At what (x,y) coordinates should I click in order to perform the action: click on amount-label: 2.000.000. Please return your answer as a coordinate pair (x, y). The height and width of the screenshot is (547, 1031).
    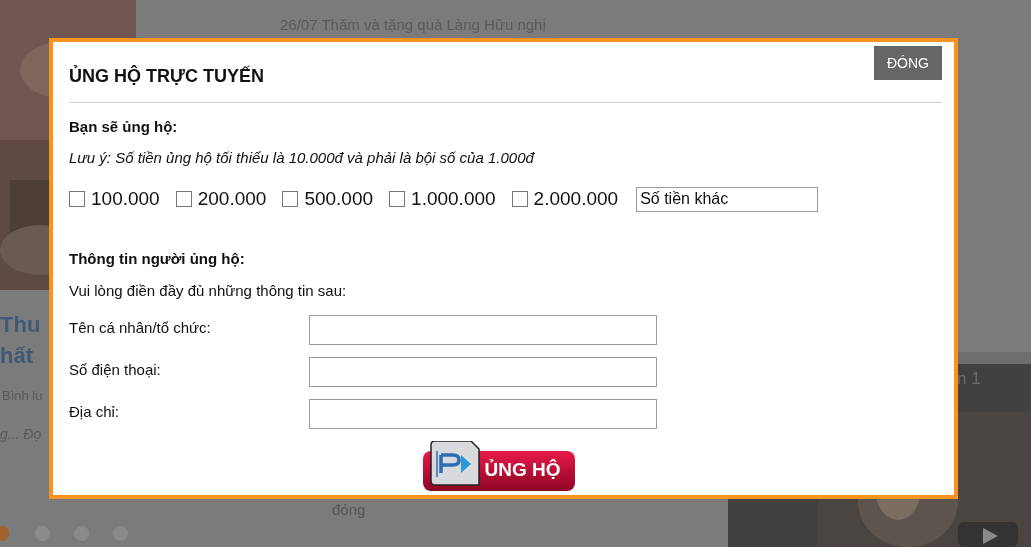
    Looking at the image, I should click on (576, 199).